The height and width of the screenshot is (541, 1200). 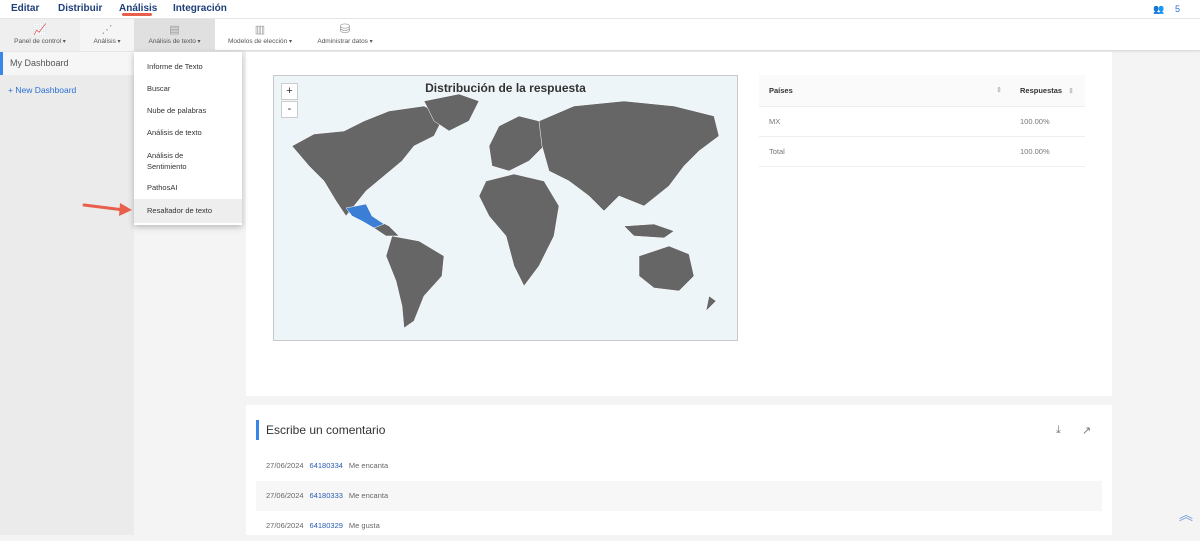 What do you see at coordinates (364, 525) in the screenshot?
I see `comment-text: Me gusta` at bounding box center [364, 525].